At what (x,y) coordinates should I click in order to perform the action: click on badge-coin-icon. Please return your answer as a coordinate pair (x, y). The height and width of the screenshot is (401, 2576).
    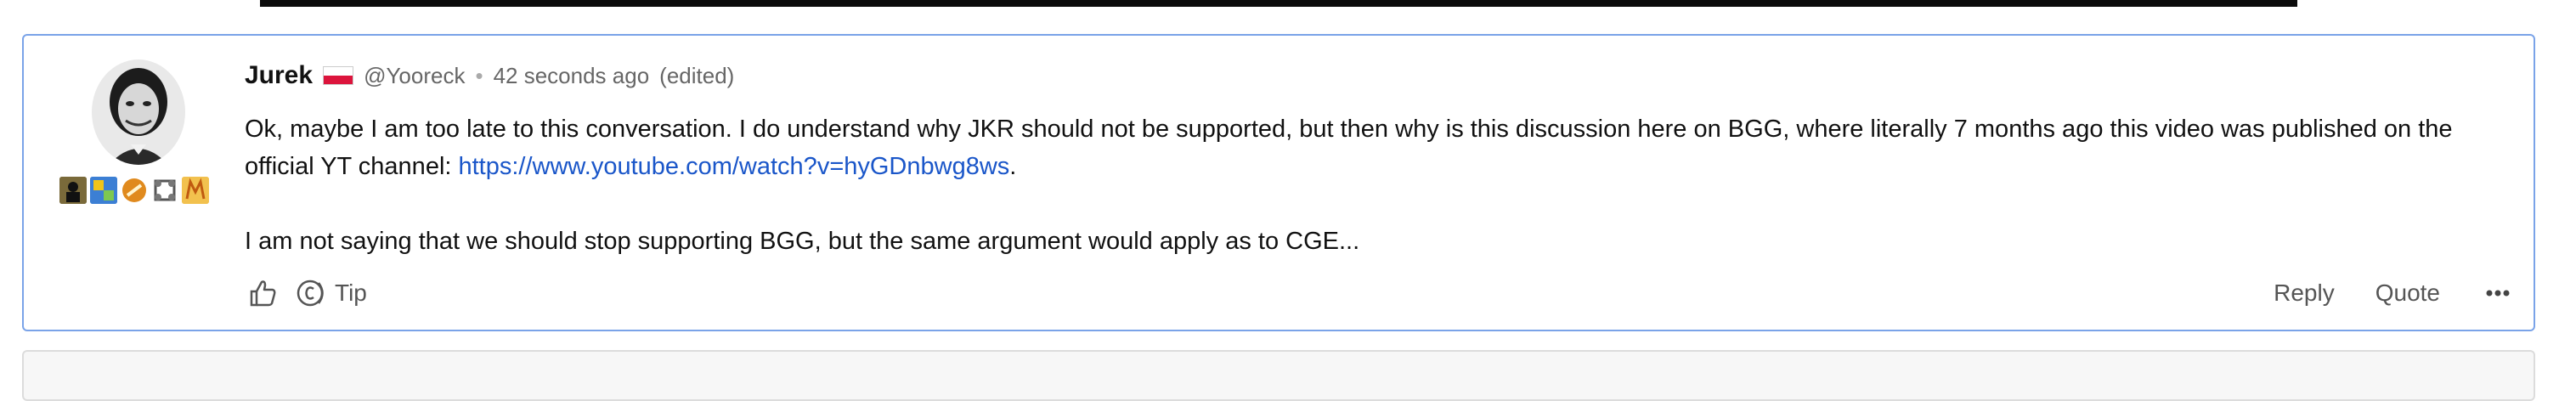
    Looking at the image, I should click on (134, 190).